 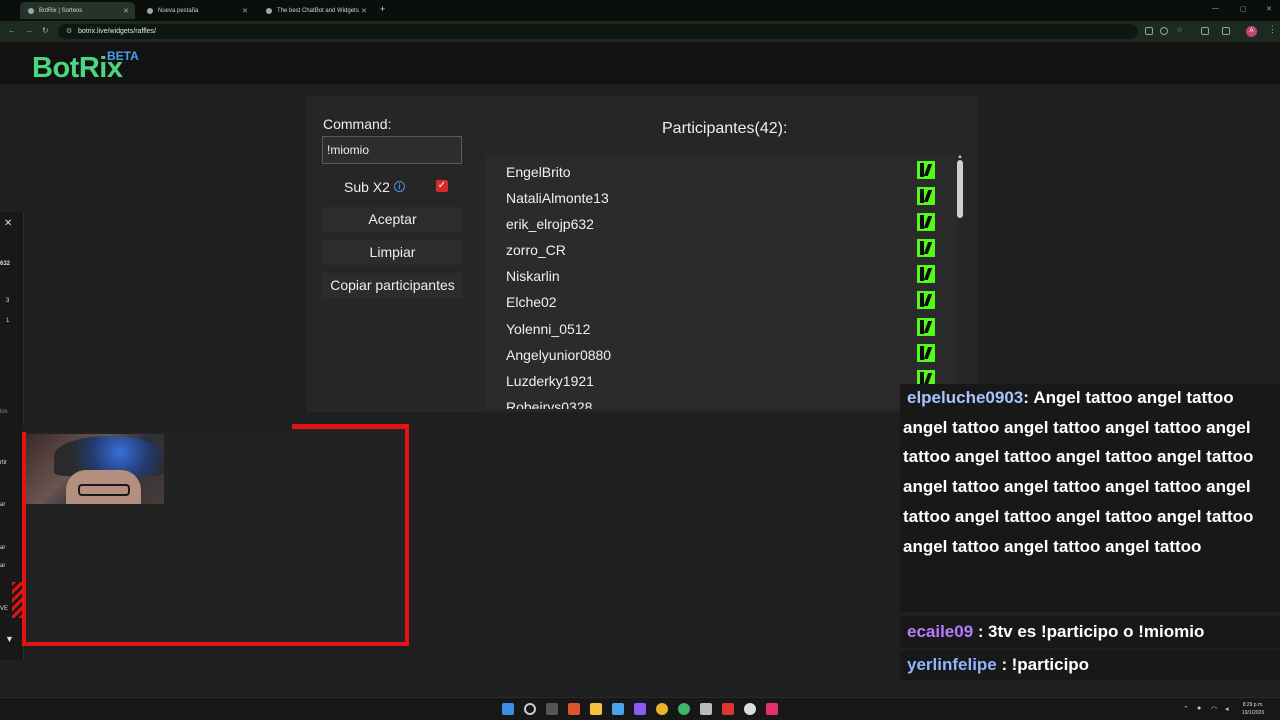 I want to click on start-icon, so click(x=508, y=709).